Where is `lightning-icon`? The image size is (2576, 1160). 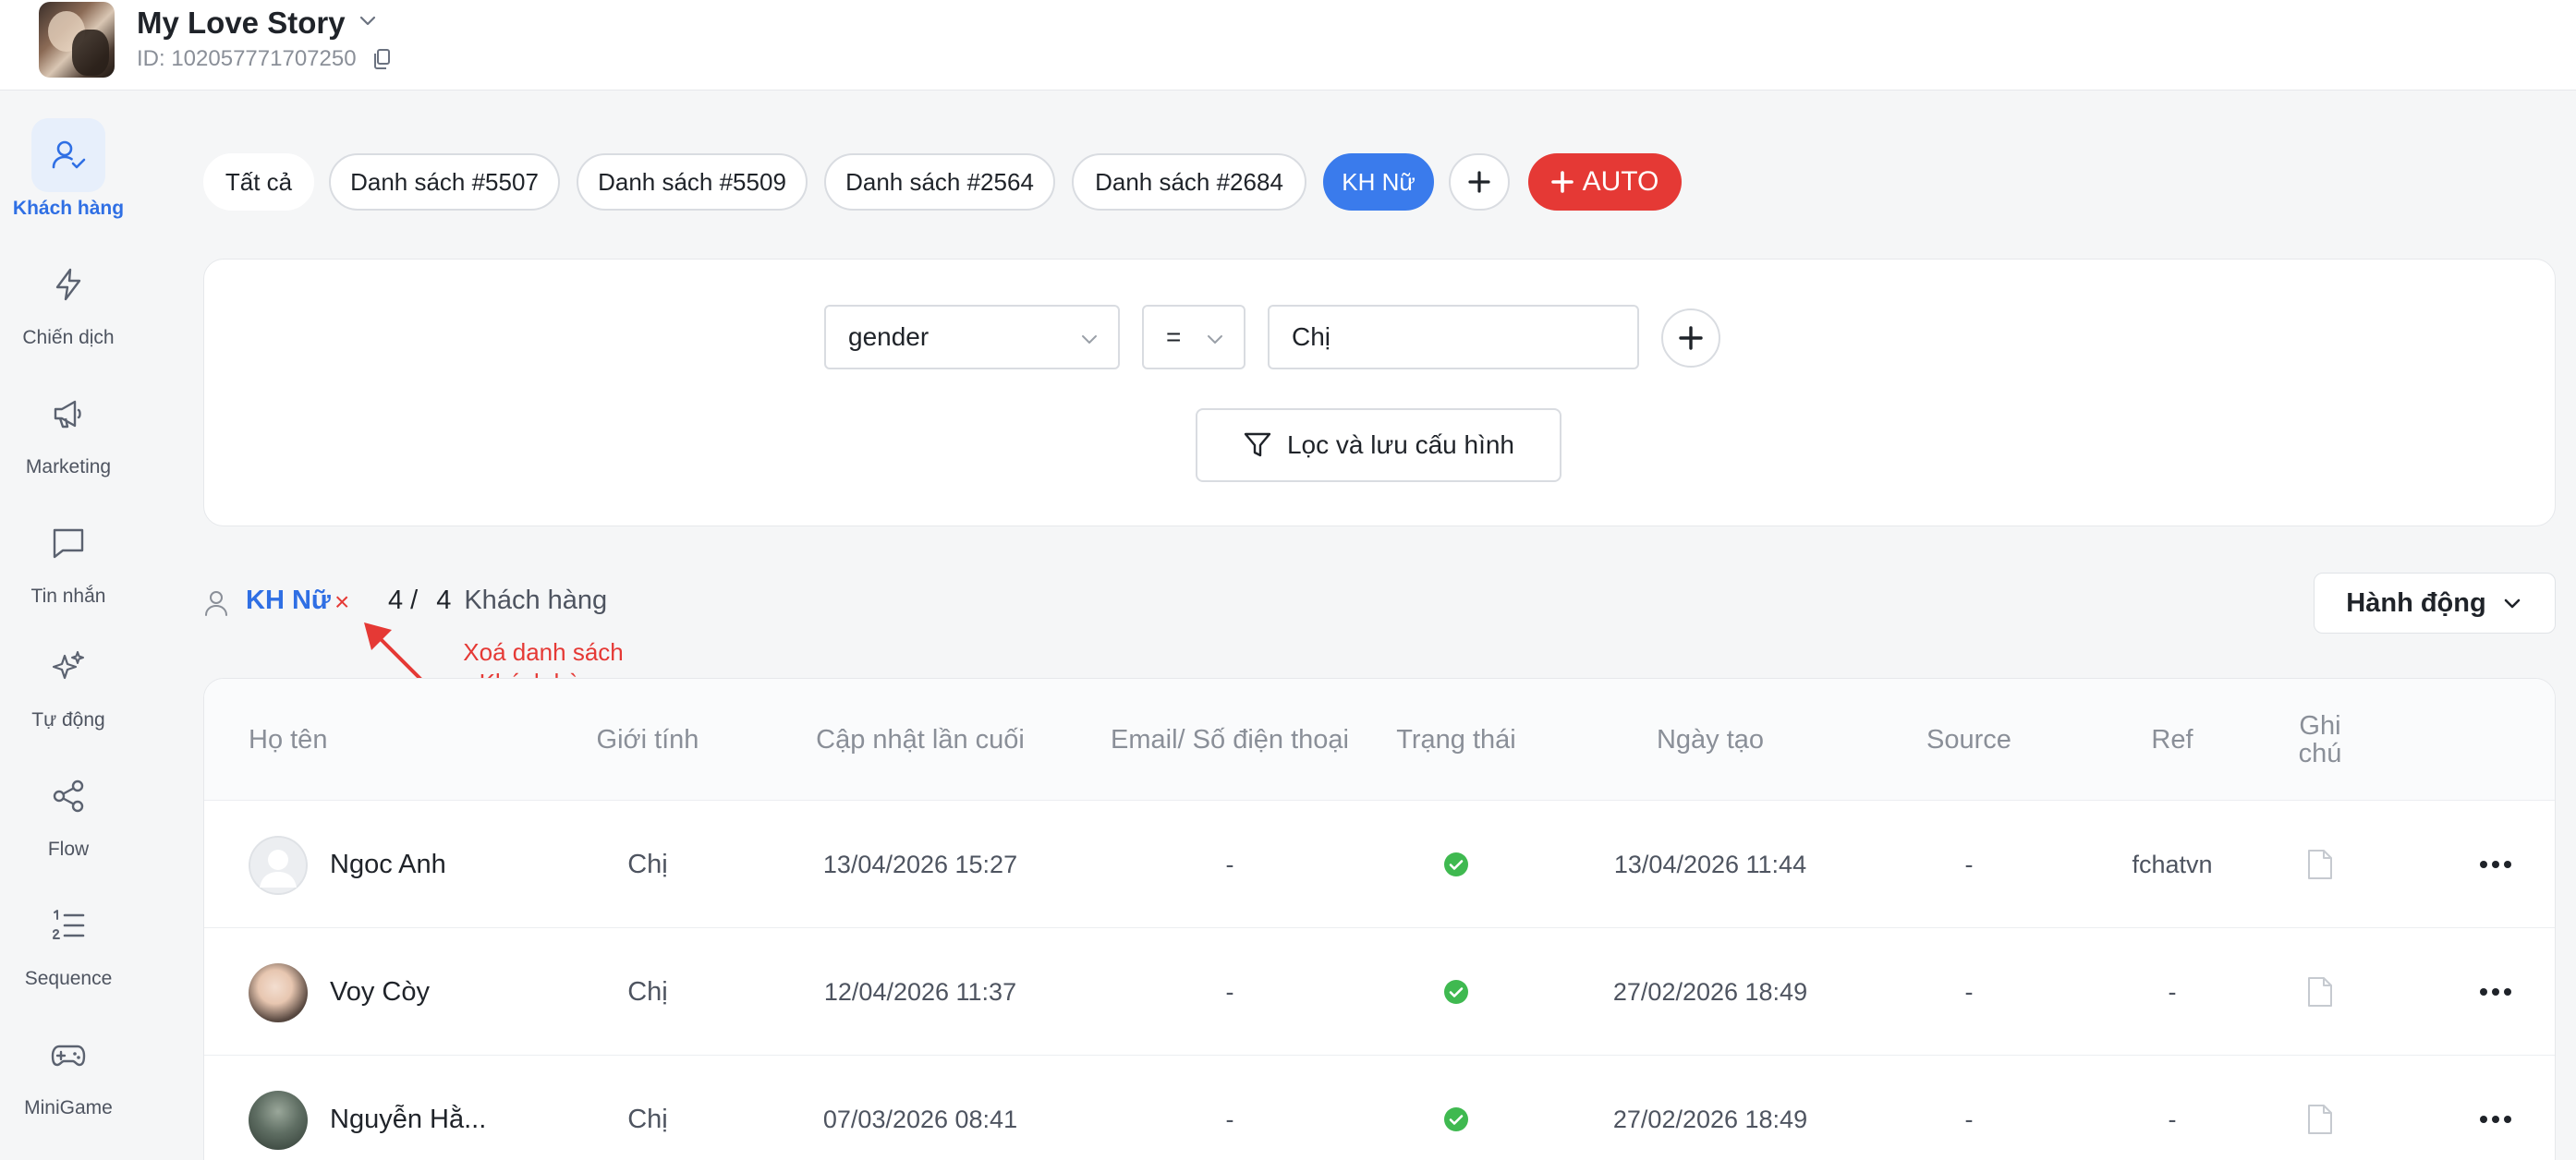
lightning-icon is located at coordinates (68, 284).